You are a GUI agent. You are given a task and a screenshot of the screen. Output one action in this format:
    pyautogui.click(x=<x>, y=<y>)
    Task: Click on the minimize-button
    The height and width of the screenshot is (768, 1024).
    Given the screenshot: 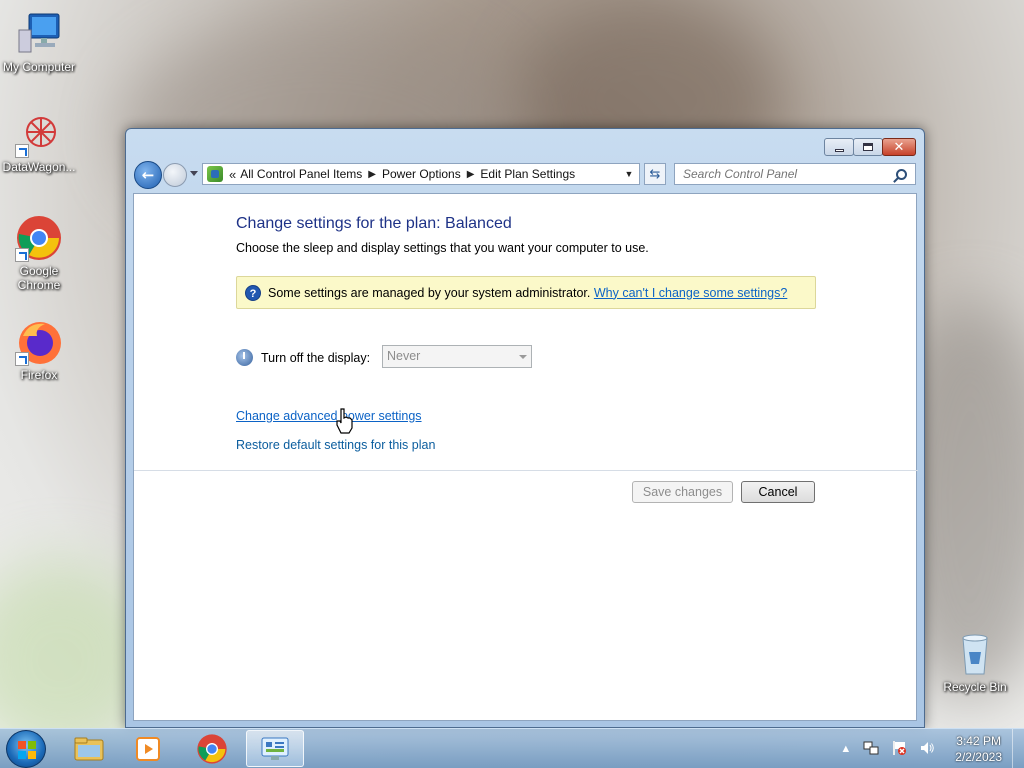 What is the action you would take?
    pyautogui.click(x=839, y=147)
    